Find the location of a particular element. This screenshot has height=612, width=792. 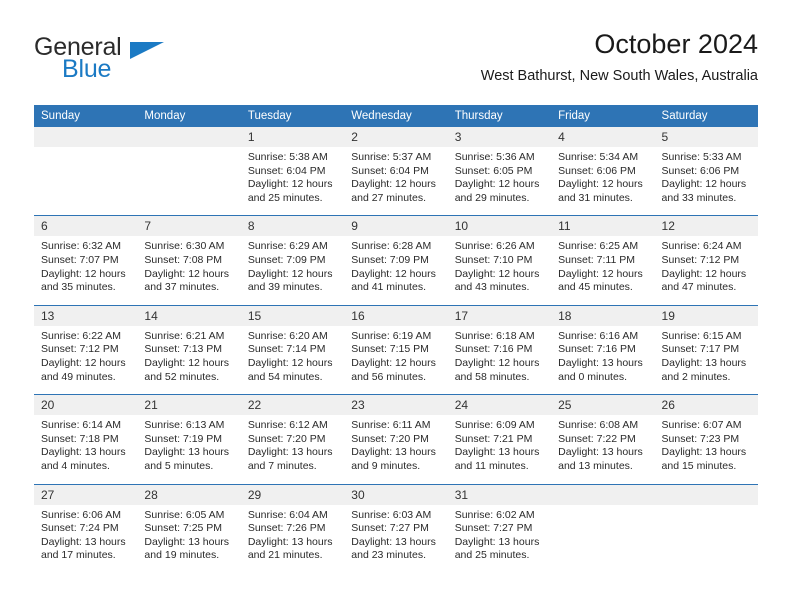

daylight-text-line2: and 2 minutes. is located at coordinates (696, 376).